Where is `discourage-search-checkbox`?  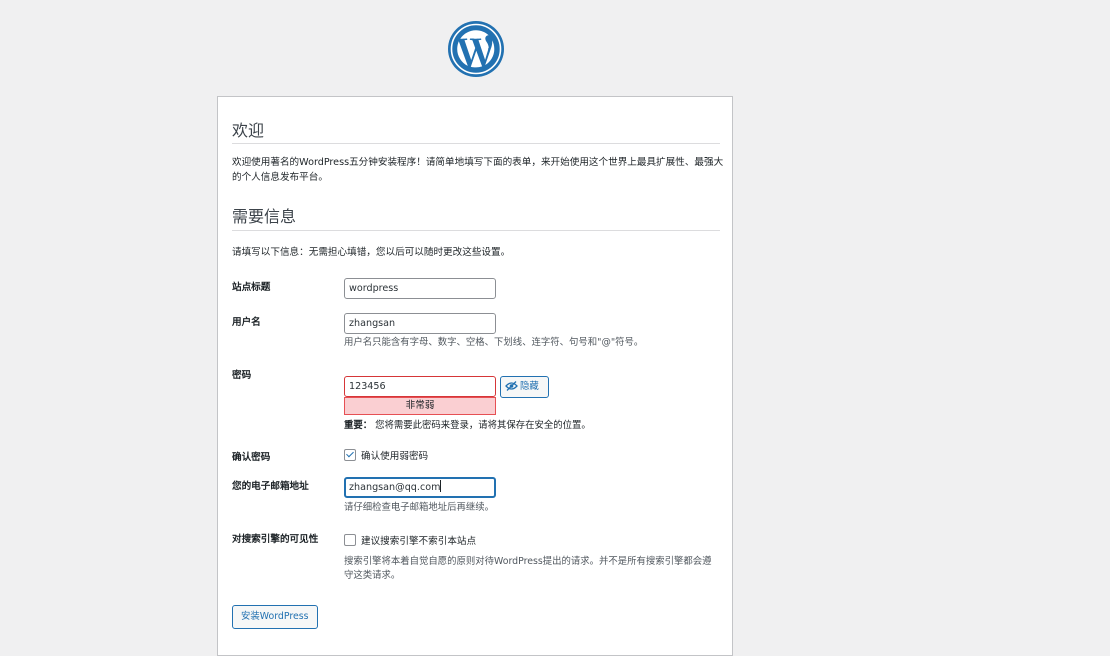
discourage-search-checkbox is located at coordinates (350, 540).